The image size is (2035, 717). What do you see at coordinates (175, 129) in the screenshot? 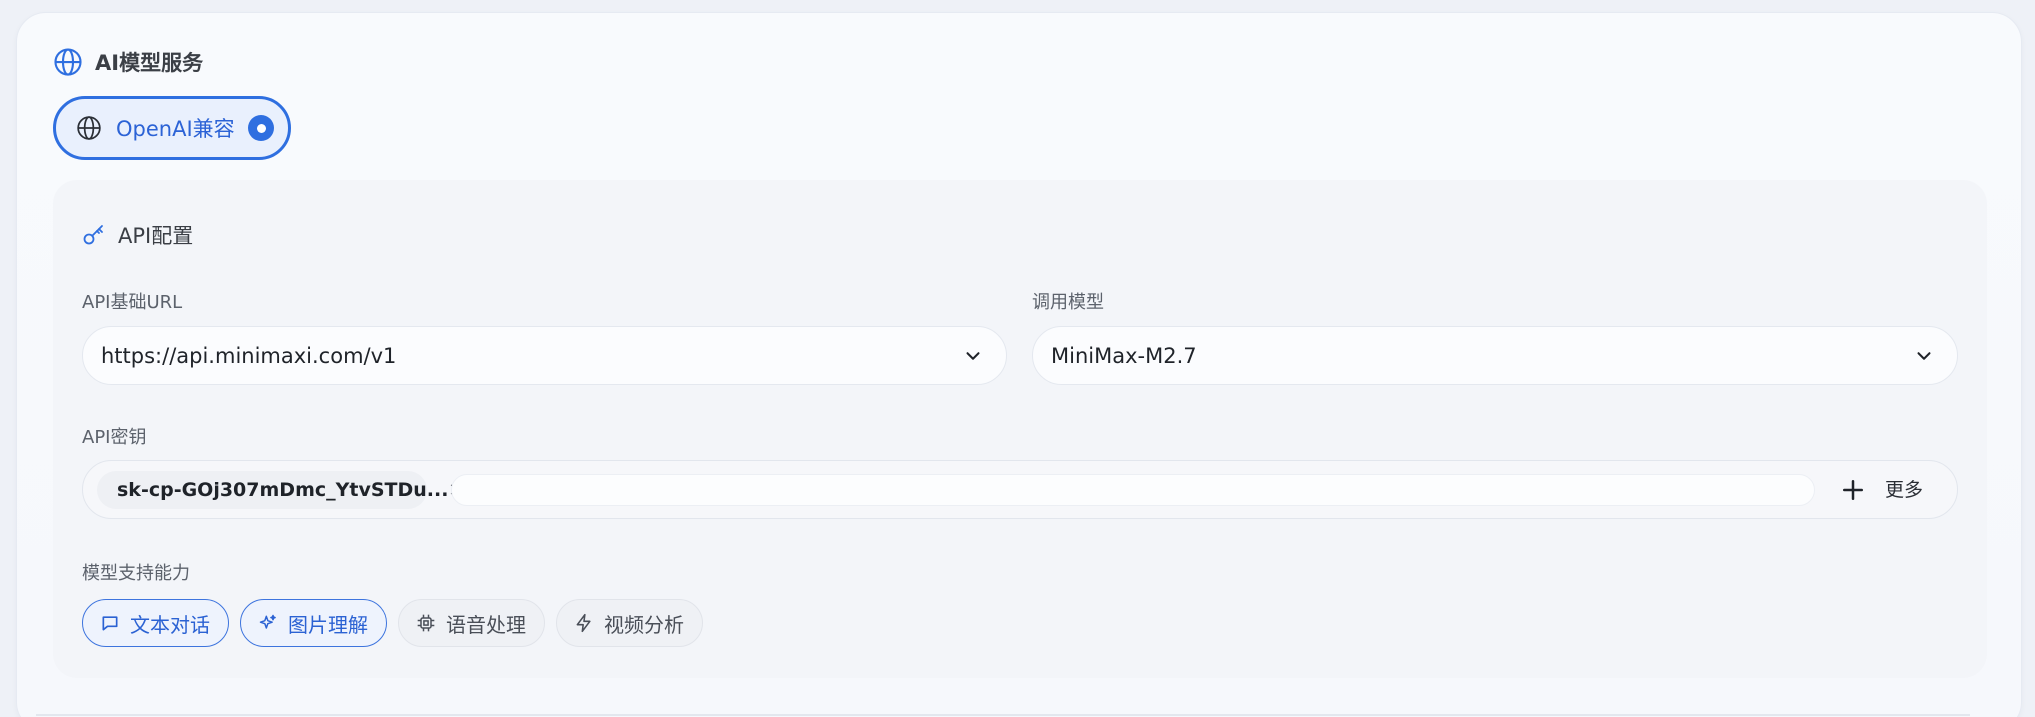
I see `provider-label: OpenAI兼容` at bounding box center [175, 129].